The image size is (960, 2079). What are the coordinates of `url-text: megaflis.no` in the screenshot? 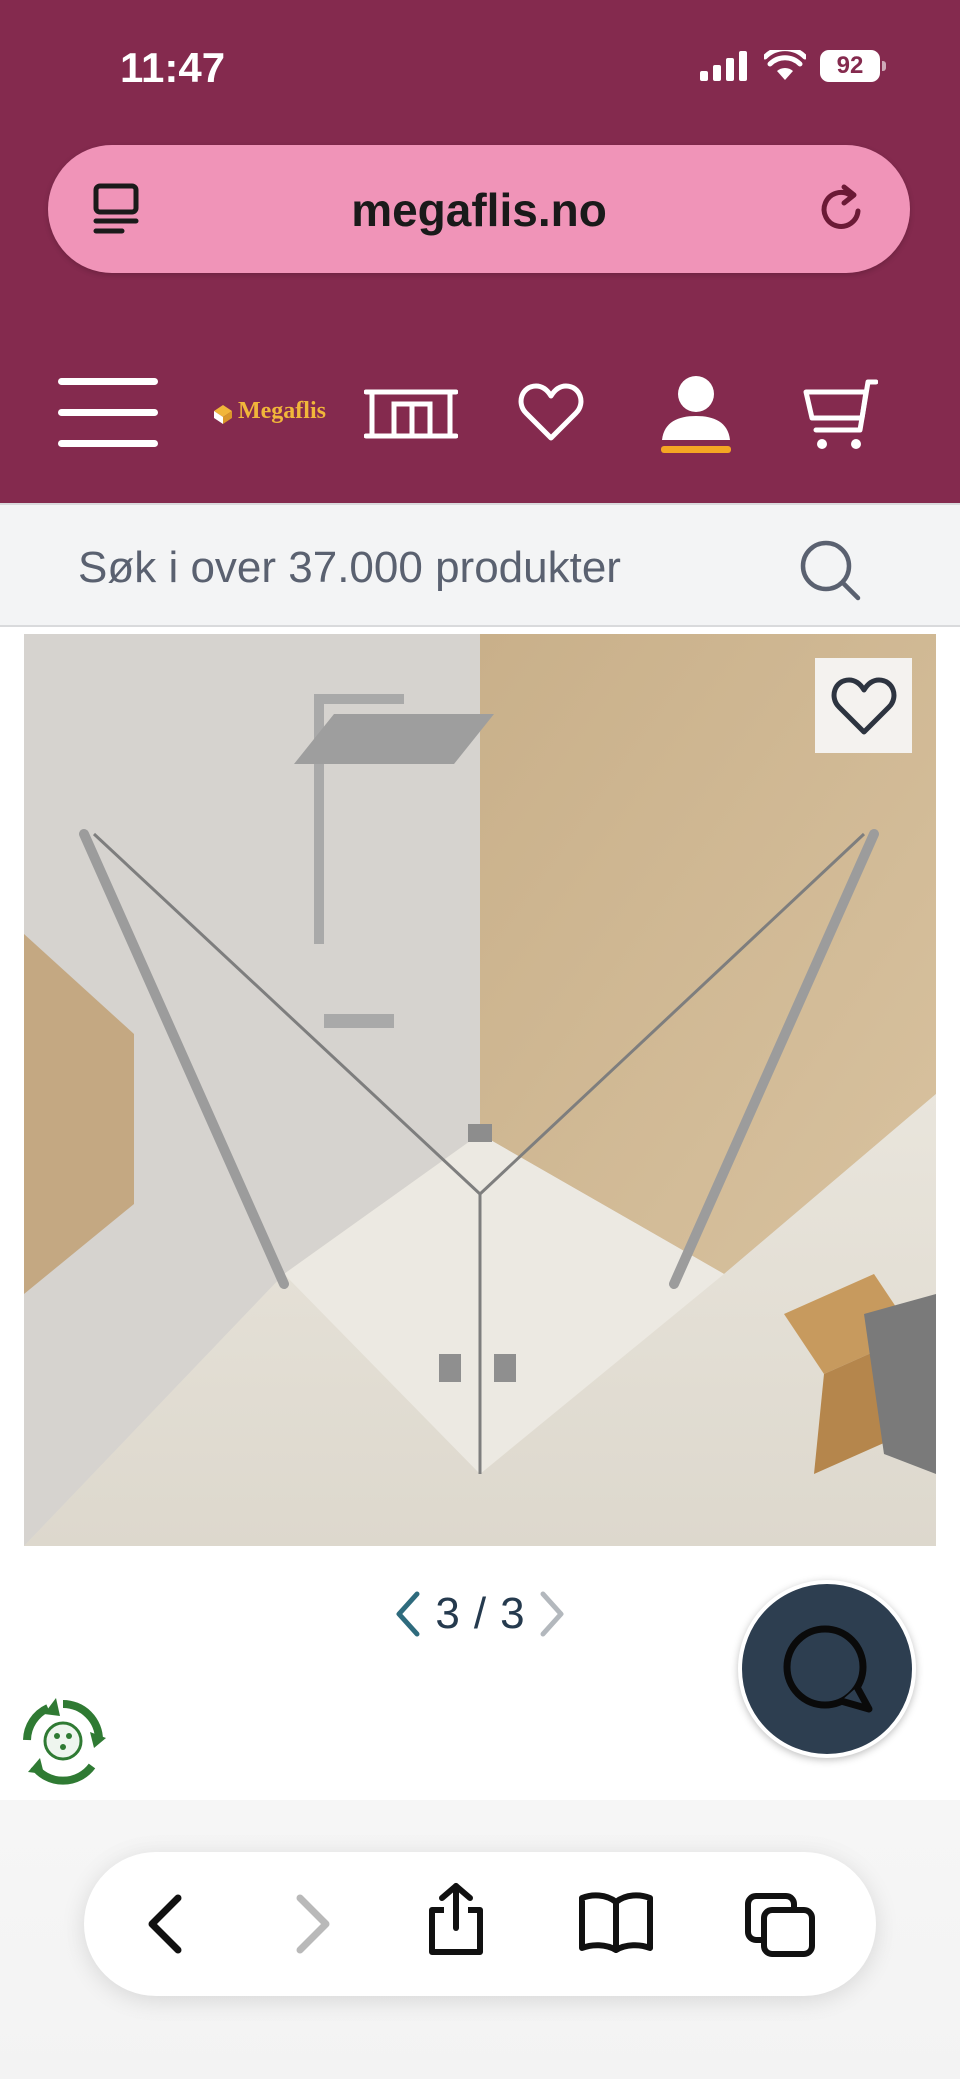 It's located at (479, 210).